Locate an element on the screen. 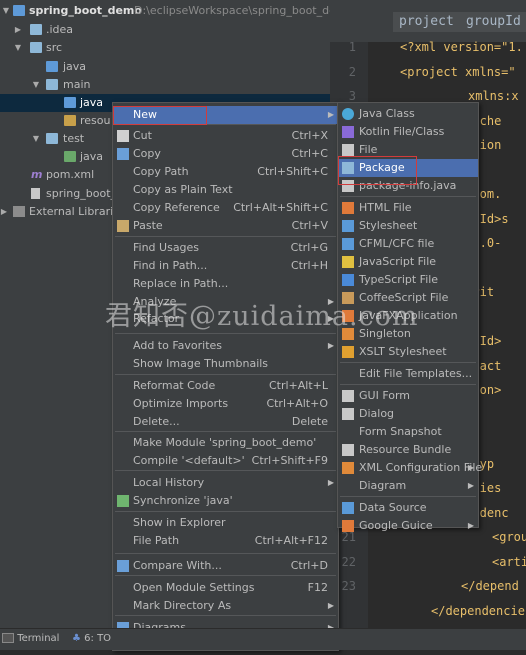 This screenshot has height=655, width=526. typescript-icon is located at coordinates (348, 280).